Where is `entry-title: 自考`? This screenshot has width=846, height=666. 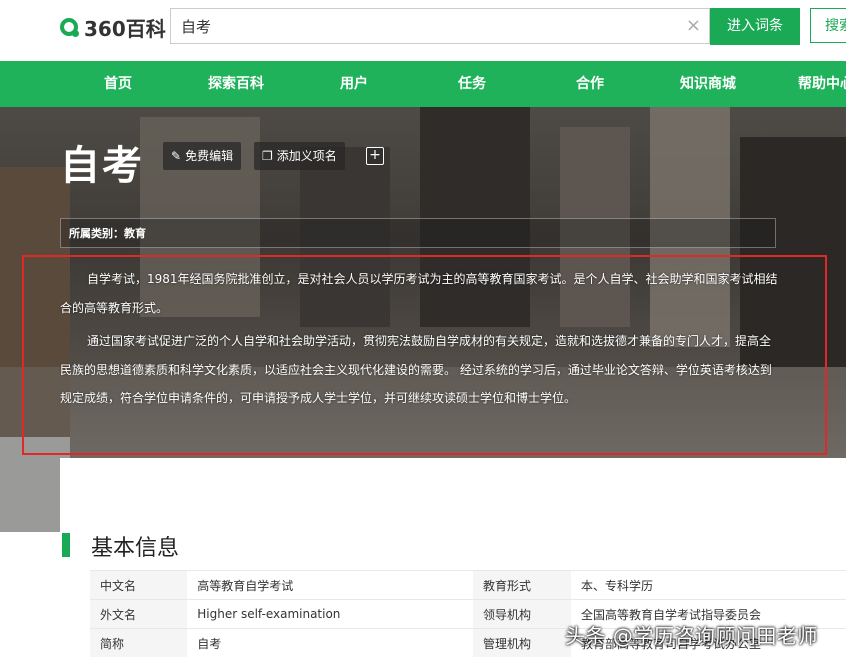 entry-title: 自考 is located at coordinates (102, 166).